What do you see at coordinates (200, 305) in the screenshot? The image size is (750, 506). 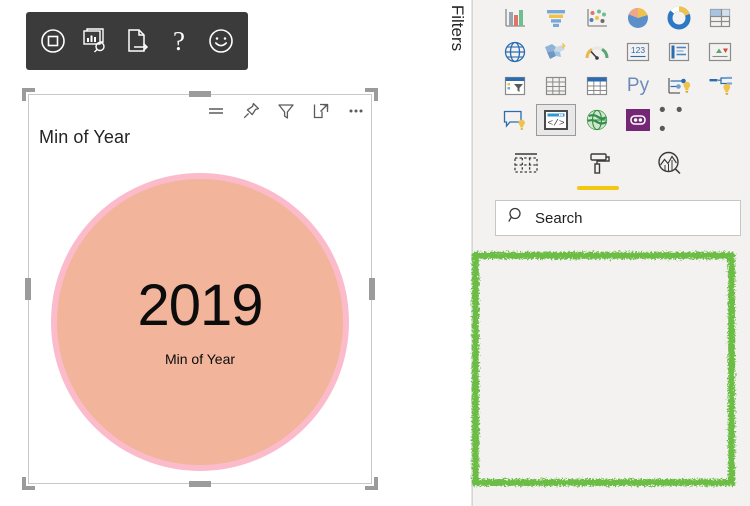 I see `circle-value-text: 2019` at bounding box center [200, 305].